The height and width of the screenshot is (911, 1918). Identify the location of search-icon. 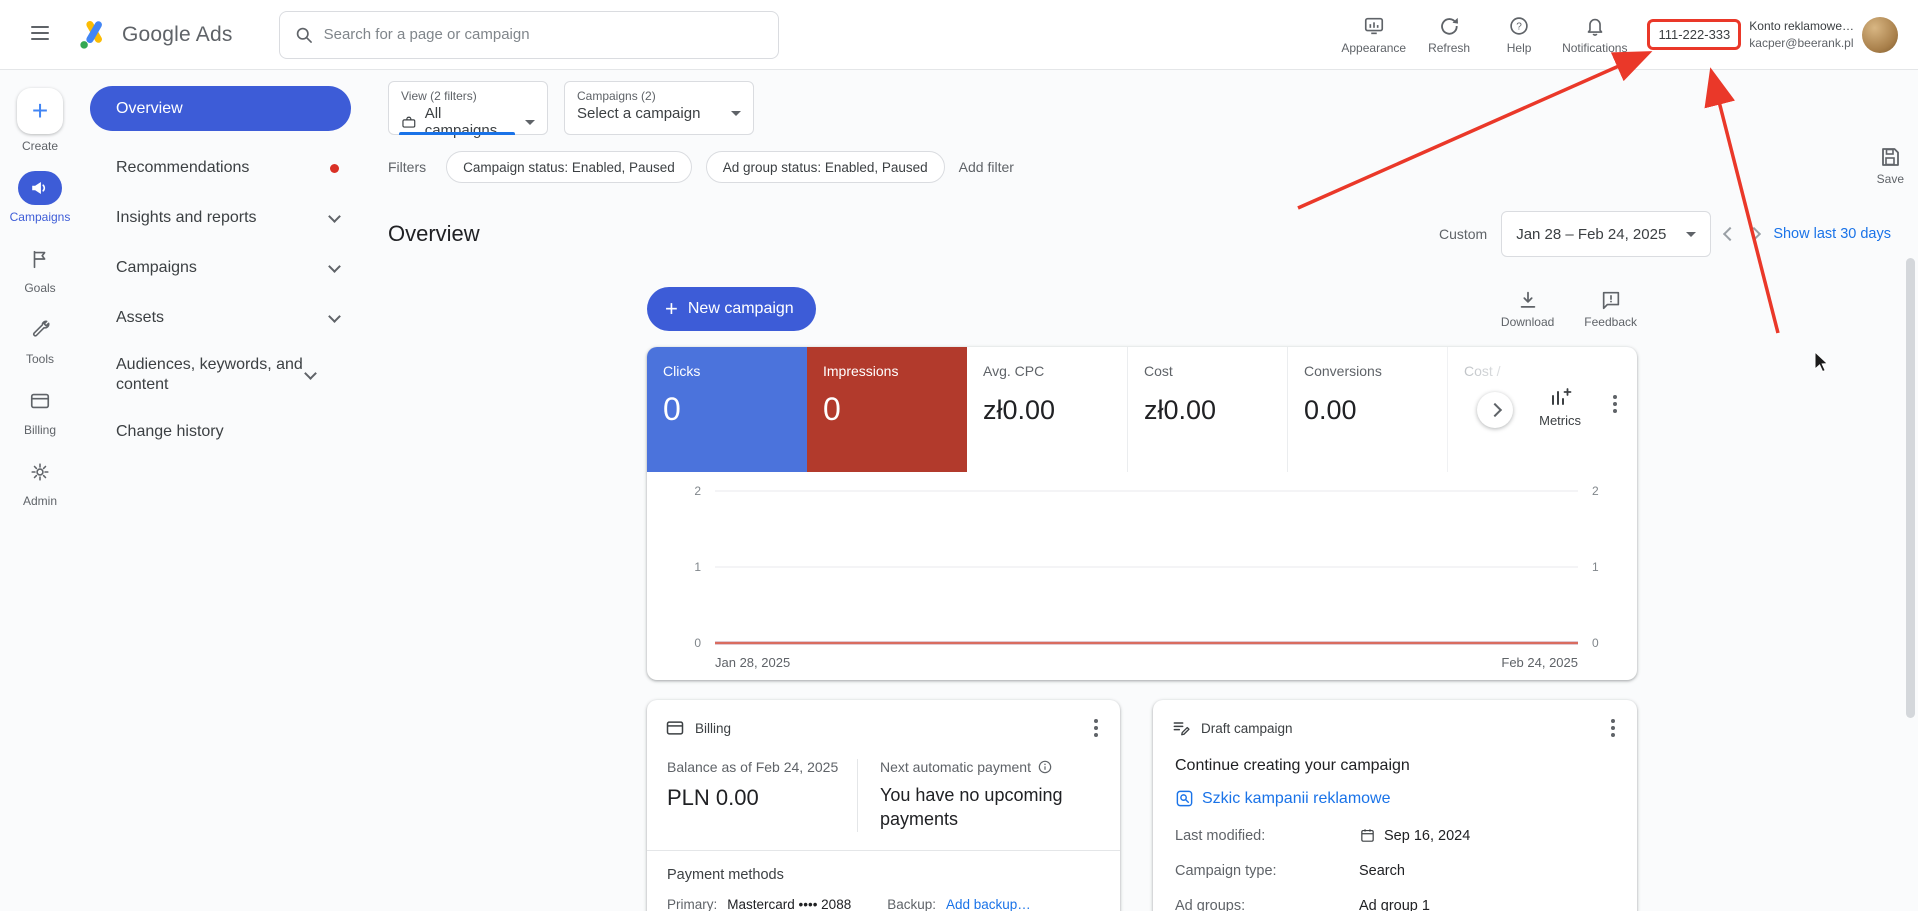
(304, 35).